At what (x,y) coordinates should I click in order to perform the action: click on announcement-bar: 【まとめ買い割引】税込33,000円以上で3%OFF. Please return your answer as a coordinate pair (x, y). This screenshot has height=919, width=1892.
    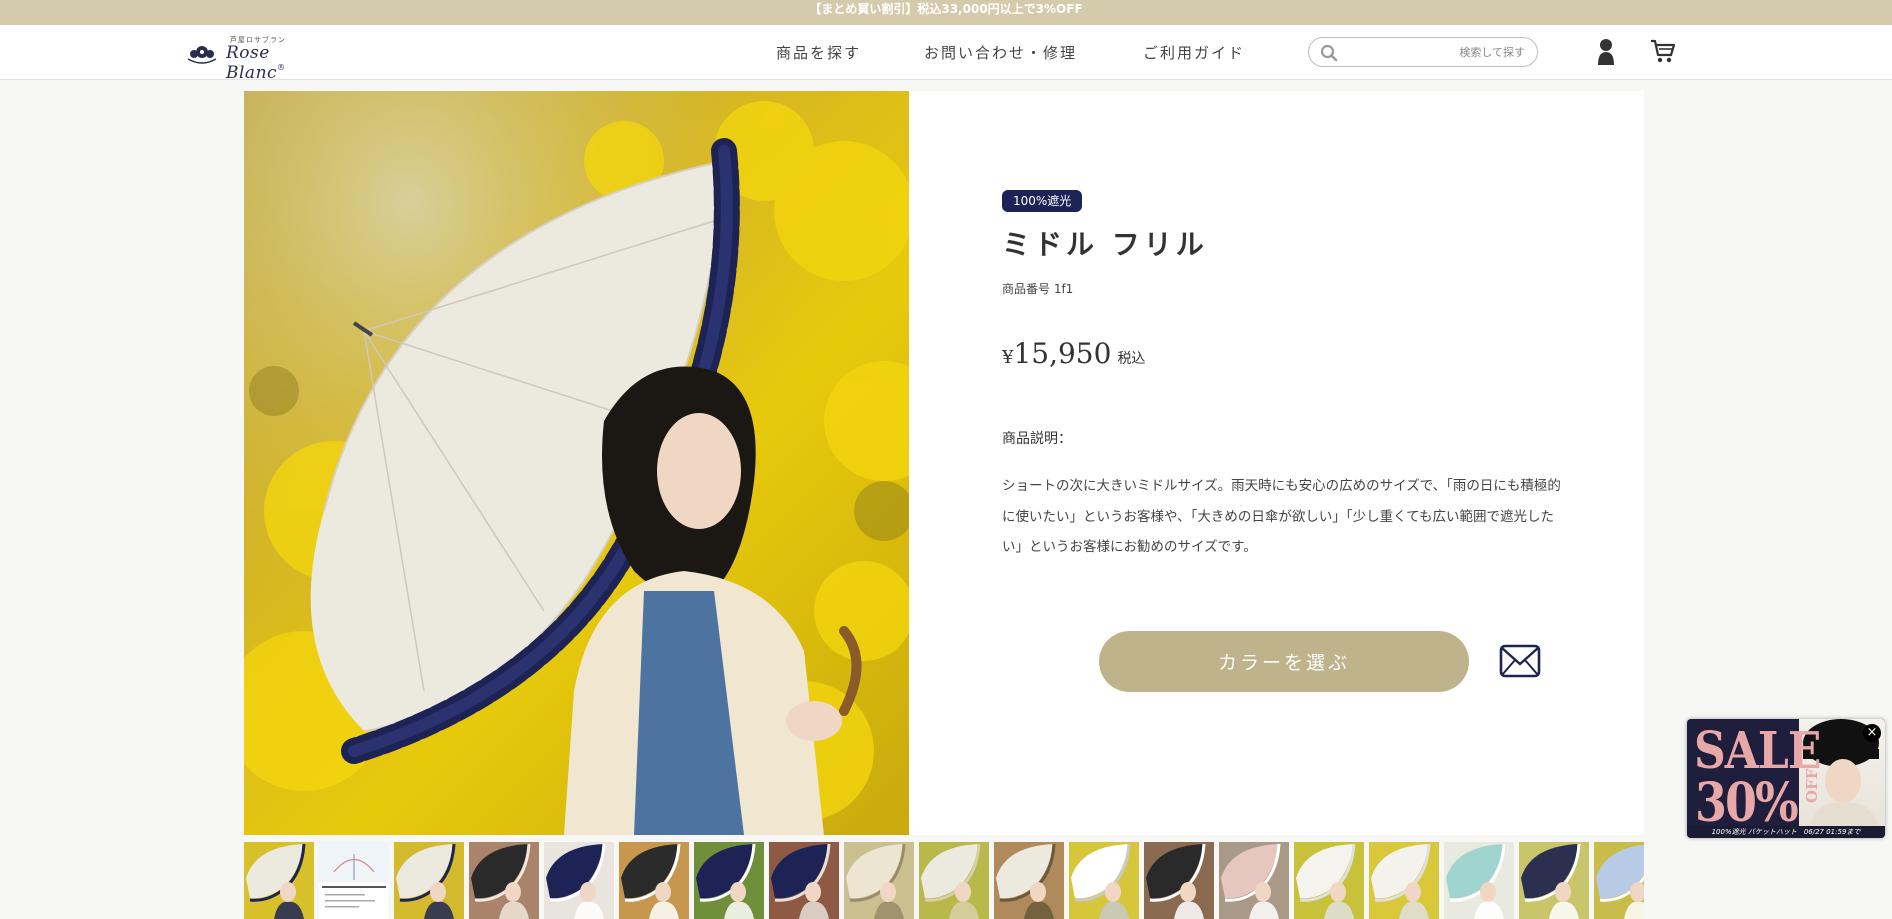
    Looking at the image, I should click on (946, 12).